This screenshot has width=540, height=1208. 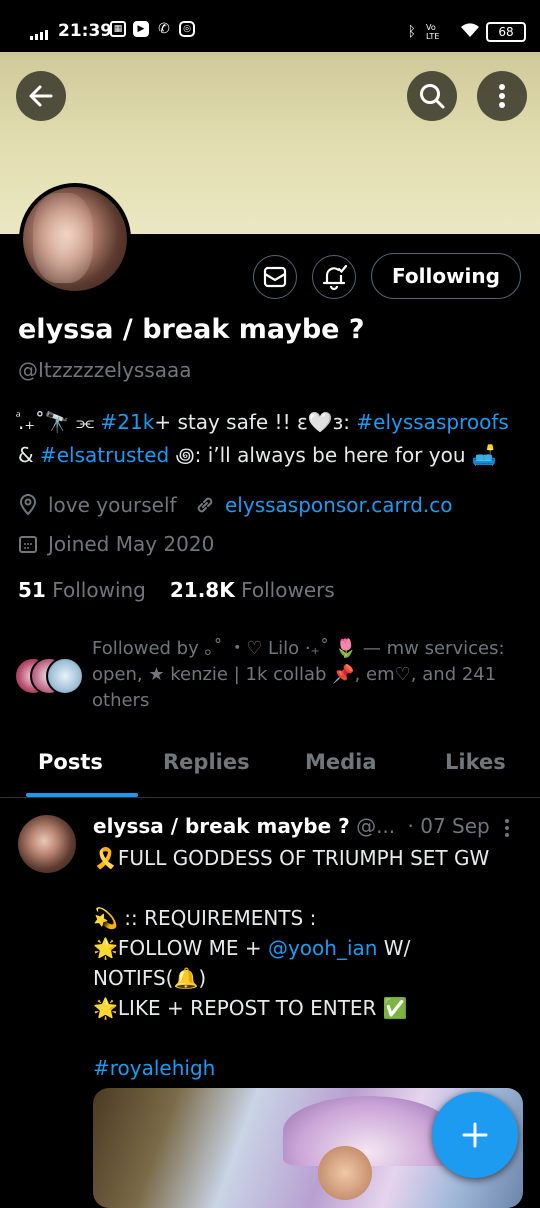 I want to click on profile-tabs: Posts Replies Media Likes, so click(x=270, y=769).